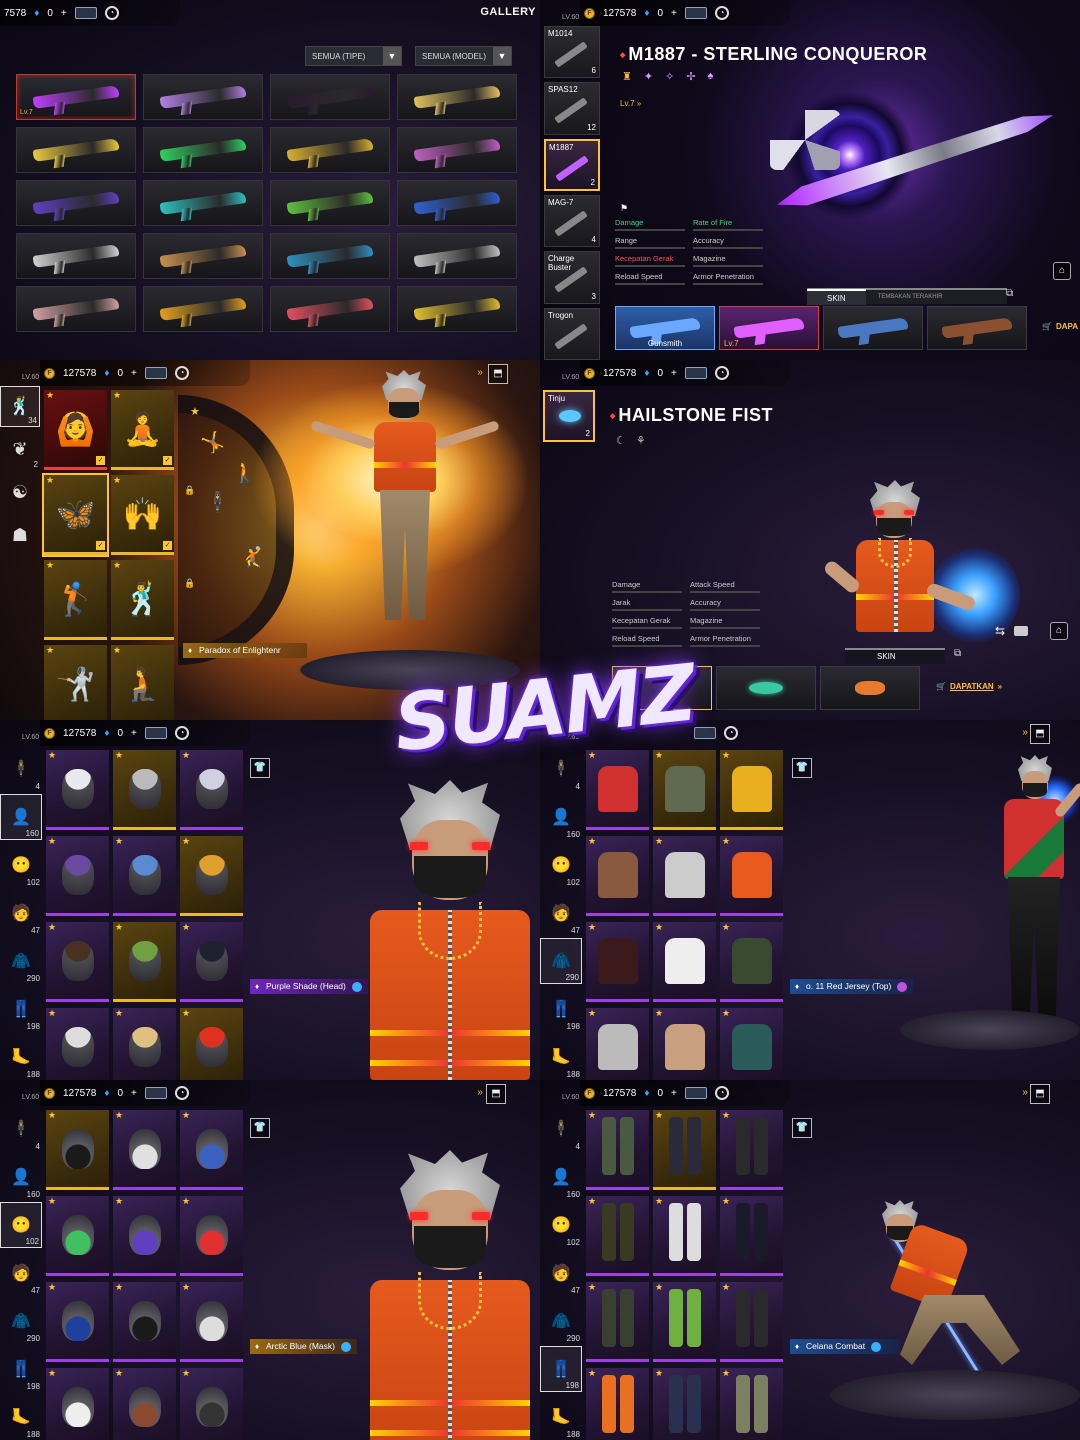 This screenshot has width=1080, height=1440. Describe the element at coordinates (142, 600) in the screenshot. I see `emote-cell: ★ 🕺` at that location.